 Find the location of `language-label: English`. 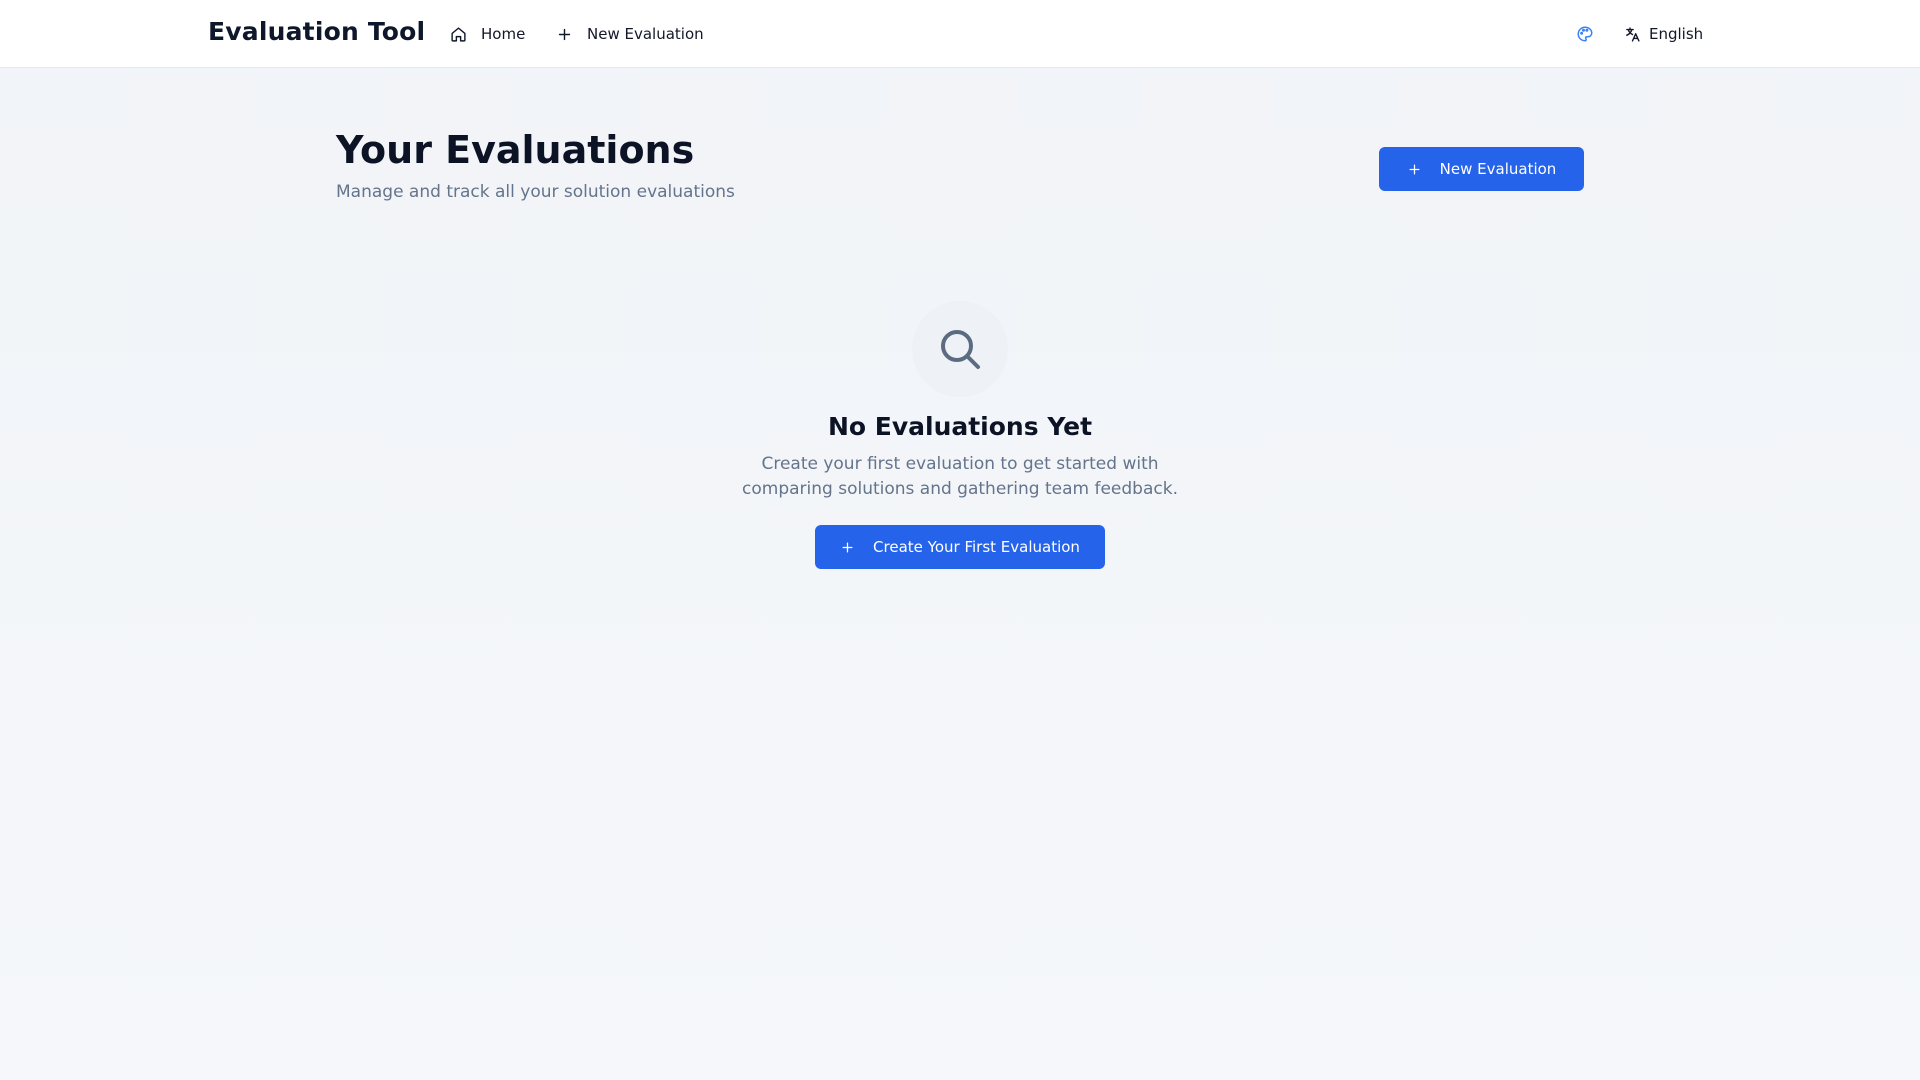

language-label: English is located at coordinates (1676, 34).